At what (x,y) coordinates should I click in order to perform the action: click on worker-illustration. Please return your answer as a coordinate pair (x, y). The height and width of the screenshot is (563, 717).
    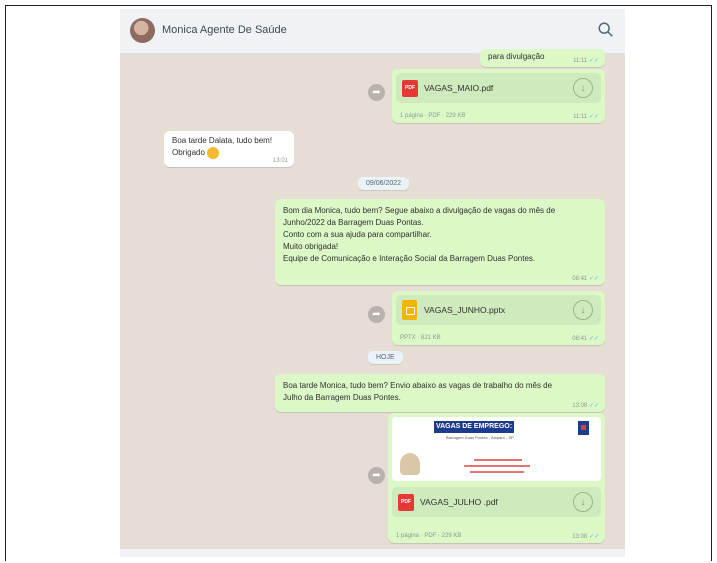
    Looking at the image, I should click on (410, 464).